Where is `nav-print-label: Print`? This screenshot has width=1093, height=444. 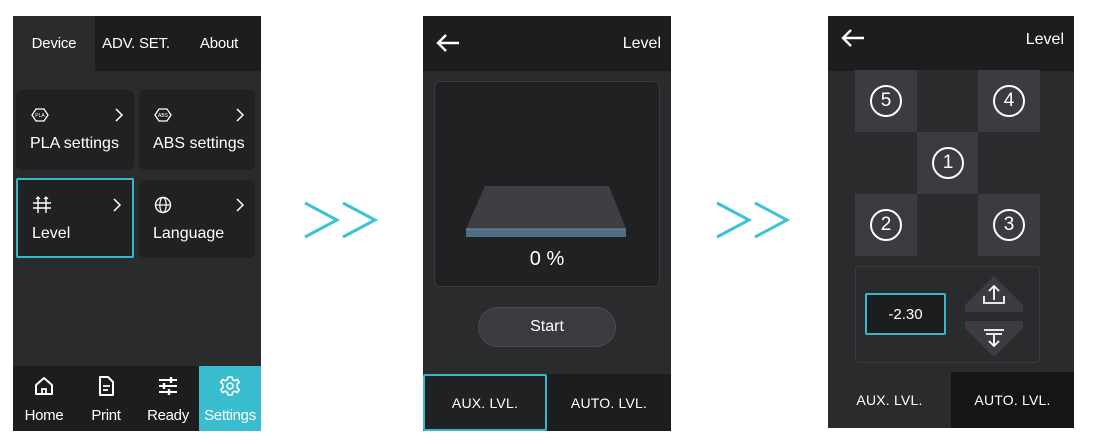
nav-print-label: Print is located at coordinates (106, 415).